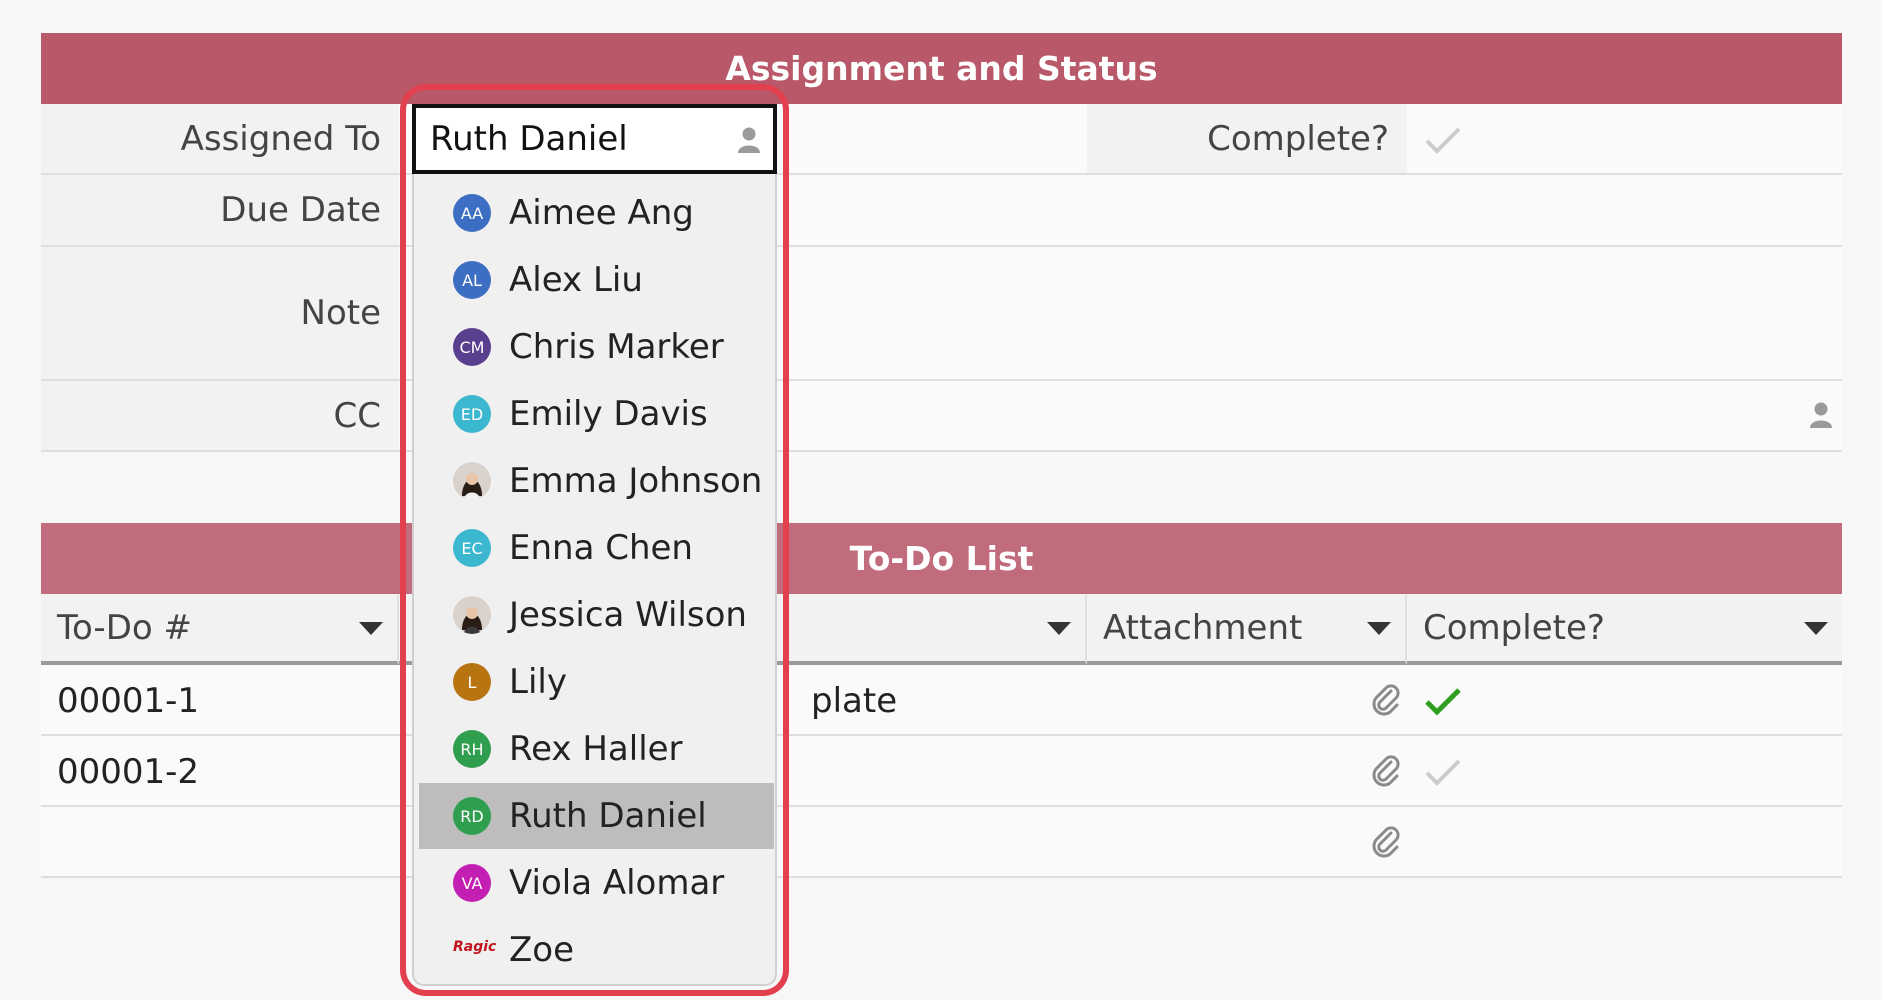  I want to click on header-attachment: Attachment, so click(1247, 629).